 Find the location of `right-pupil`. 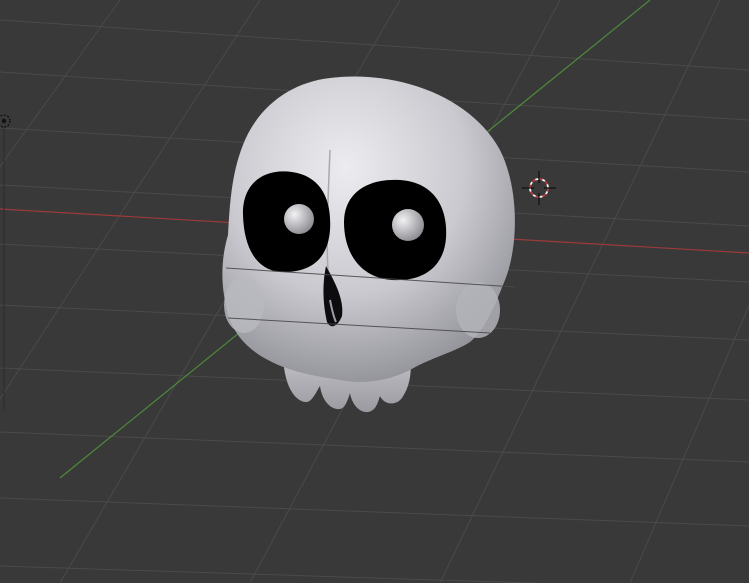

right-pupil is located at coordinates (408, 225).